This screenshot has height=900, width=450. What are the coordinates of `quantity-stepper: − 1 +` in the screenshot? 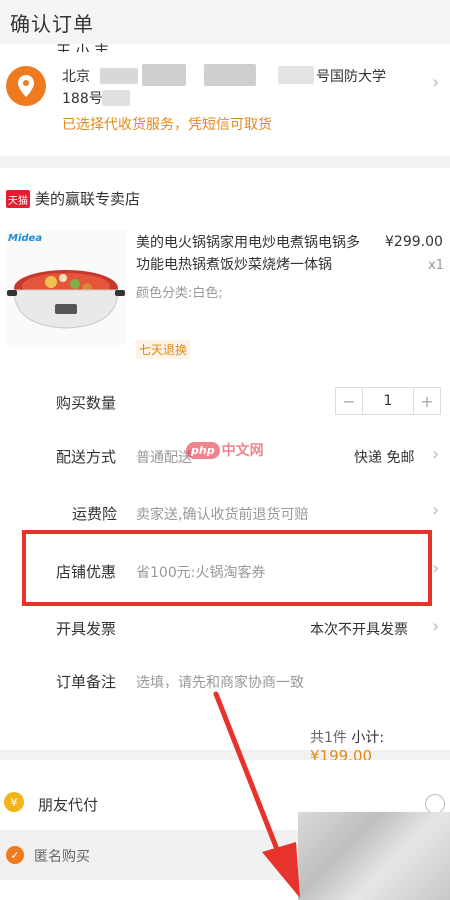 It's located at (388, 401).